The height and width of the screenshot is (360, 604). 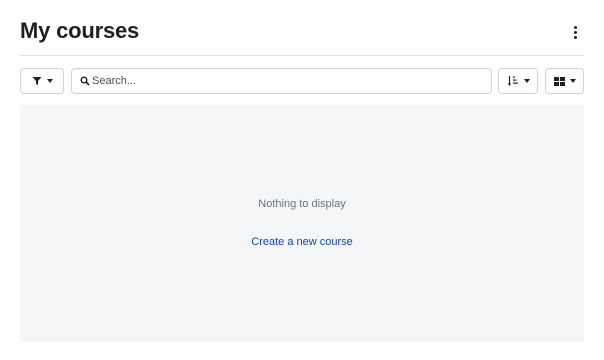 I want to click on search-icon, so click(x=85, y=81).